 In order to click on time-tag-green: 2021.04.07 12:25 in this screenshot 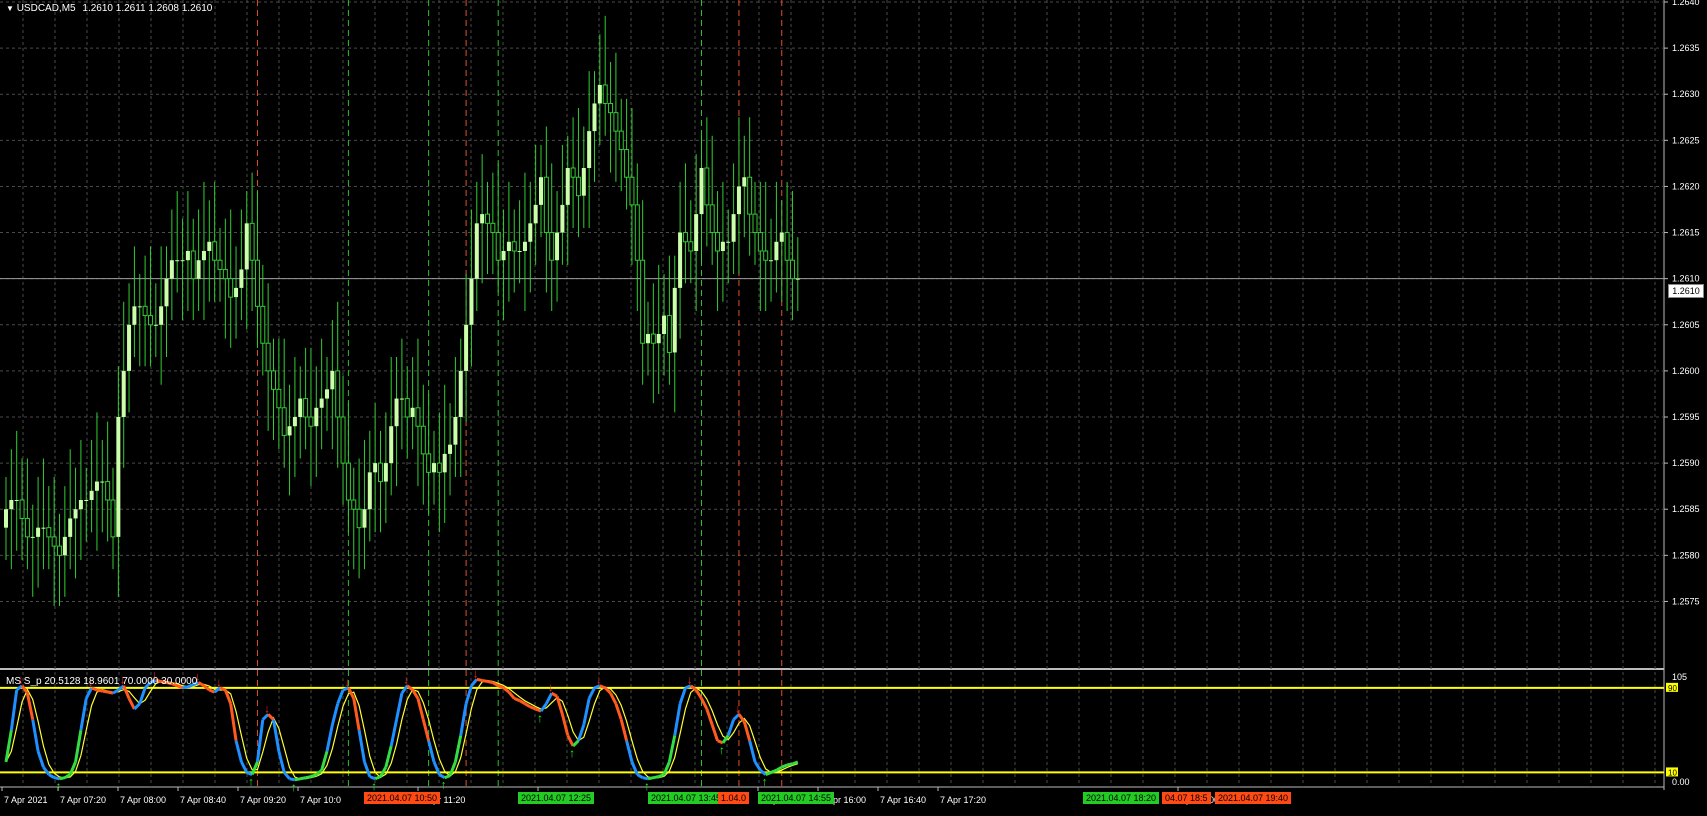, I will do `click(556, 798)`.